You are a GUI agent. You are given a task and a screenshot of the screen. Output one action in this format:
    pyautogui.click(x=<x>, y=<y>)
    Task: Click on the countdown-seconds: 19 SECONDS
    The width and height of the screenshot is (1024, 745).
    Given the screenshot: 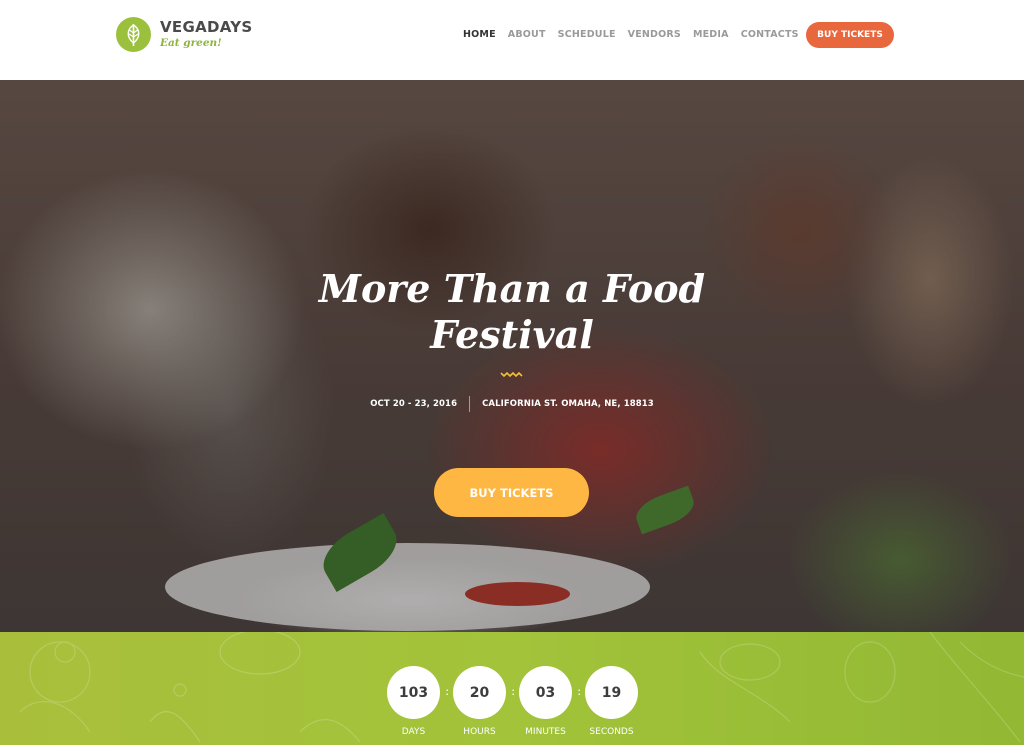 What is the action you would take?
    pyautogui.click(x=611, y=701)
    